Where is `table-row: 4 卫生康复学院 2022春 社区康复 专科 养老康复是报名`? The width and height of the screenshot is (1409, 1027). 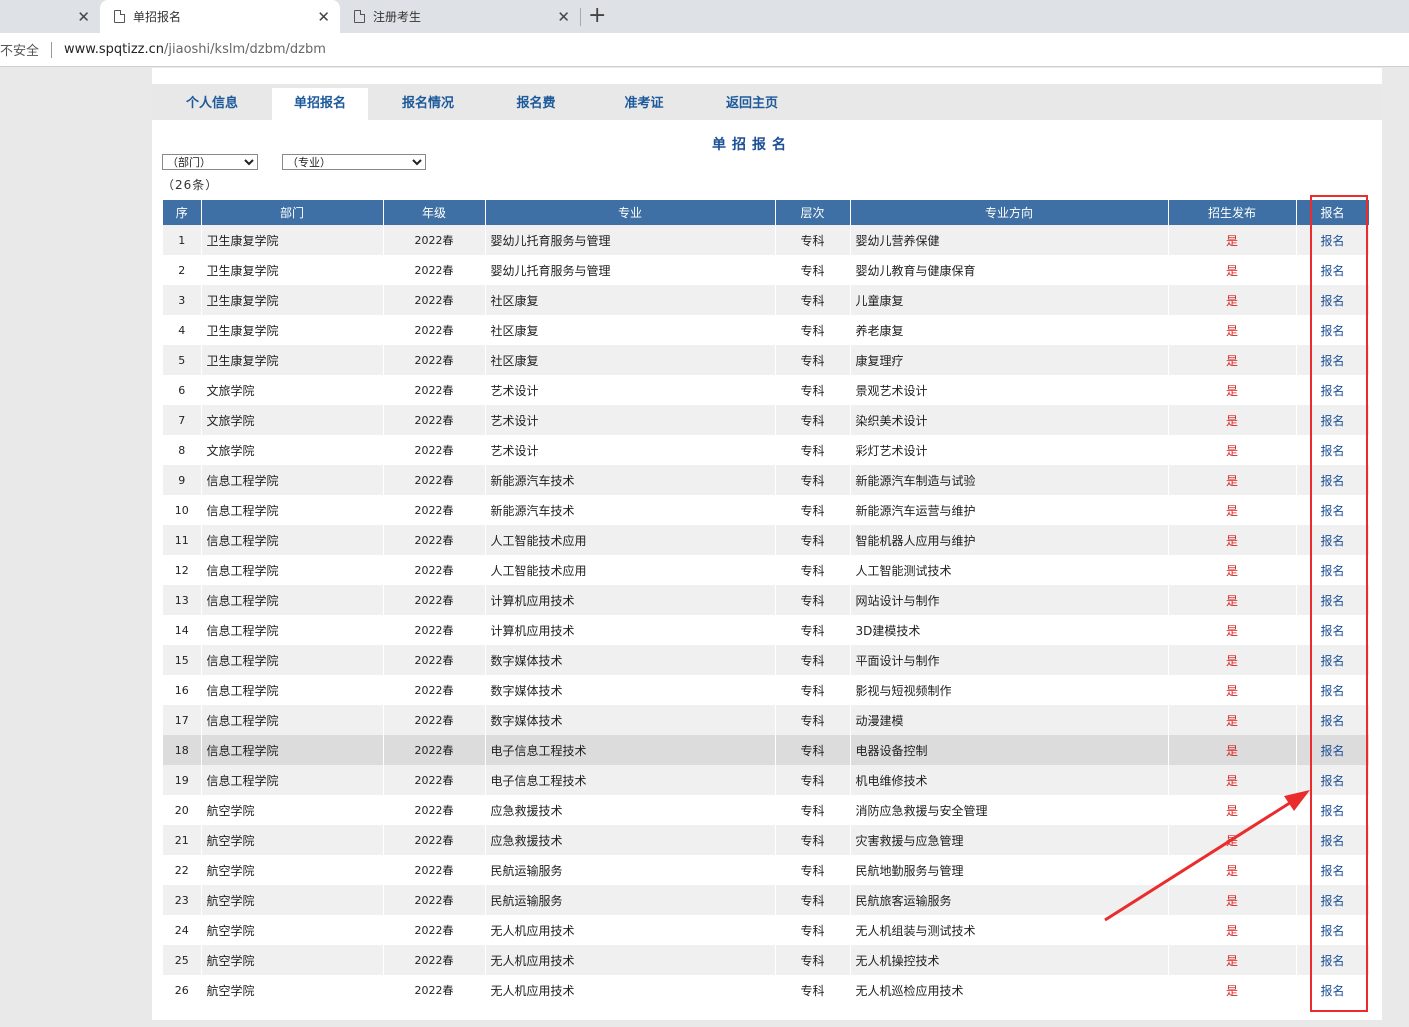 table-row: 4 卫生康复学院 2022春 社区康复 专科 养老康复是报名 is located at coordinates (766, 330).